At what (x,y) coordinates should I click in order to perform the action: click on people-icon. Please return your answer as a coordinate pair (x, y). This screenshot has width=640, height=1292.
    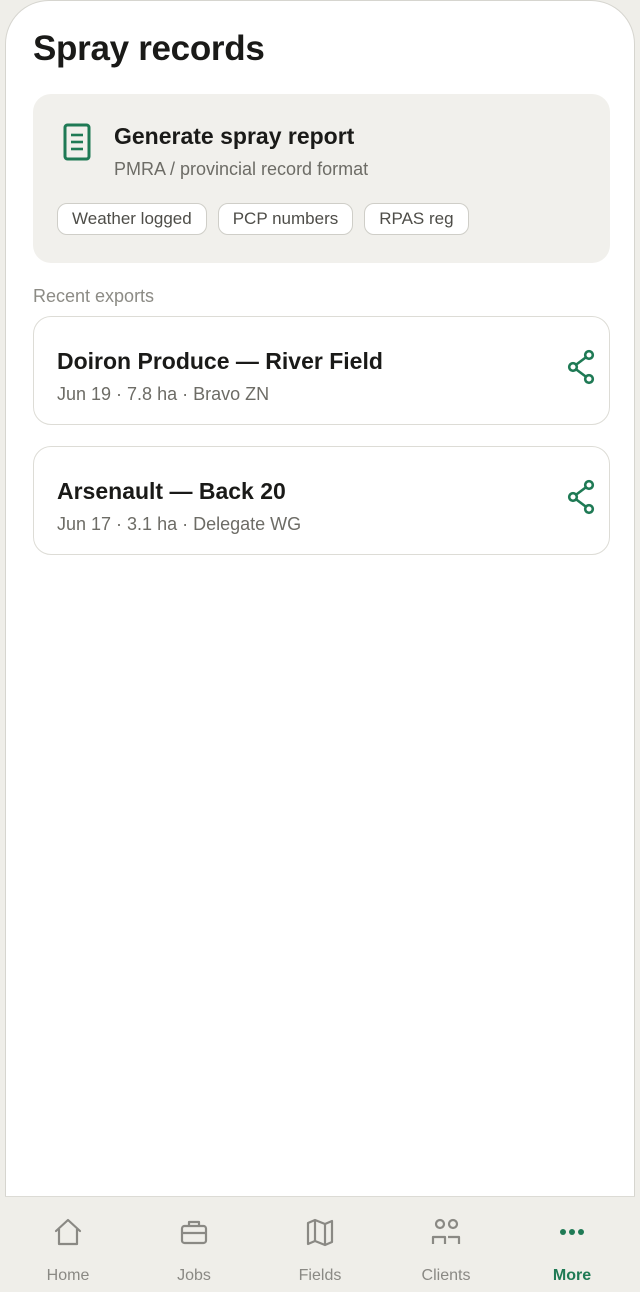
    Looking at the image, I should click on (446, 1231).